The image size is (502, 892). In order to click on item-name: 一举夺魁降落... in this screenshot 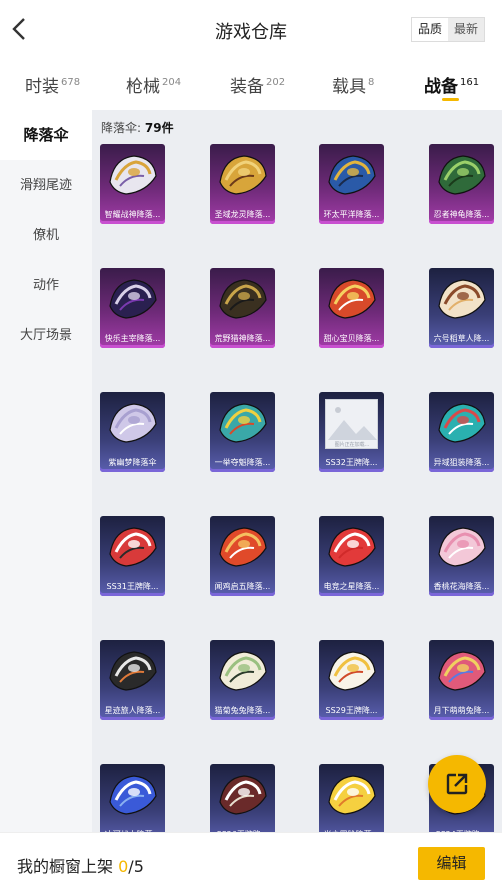, I will do `click(242, 462)`.